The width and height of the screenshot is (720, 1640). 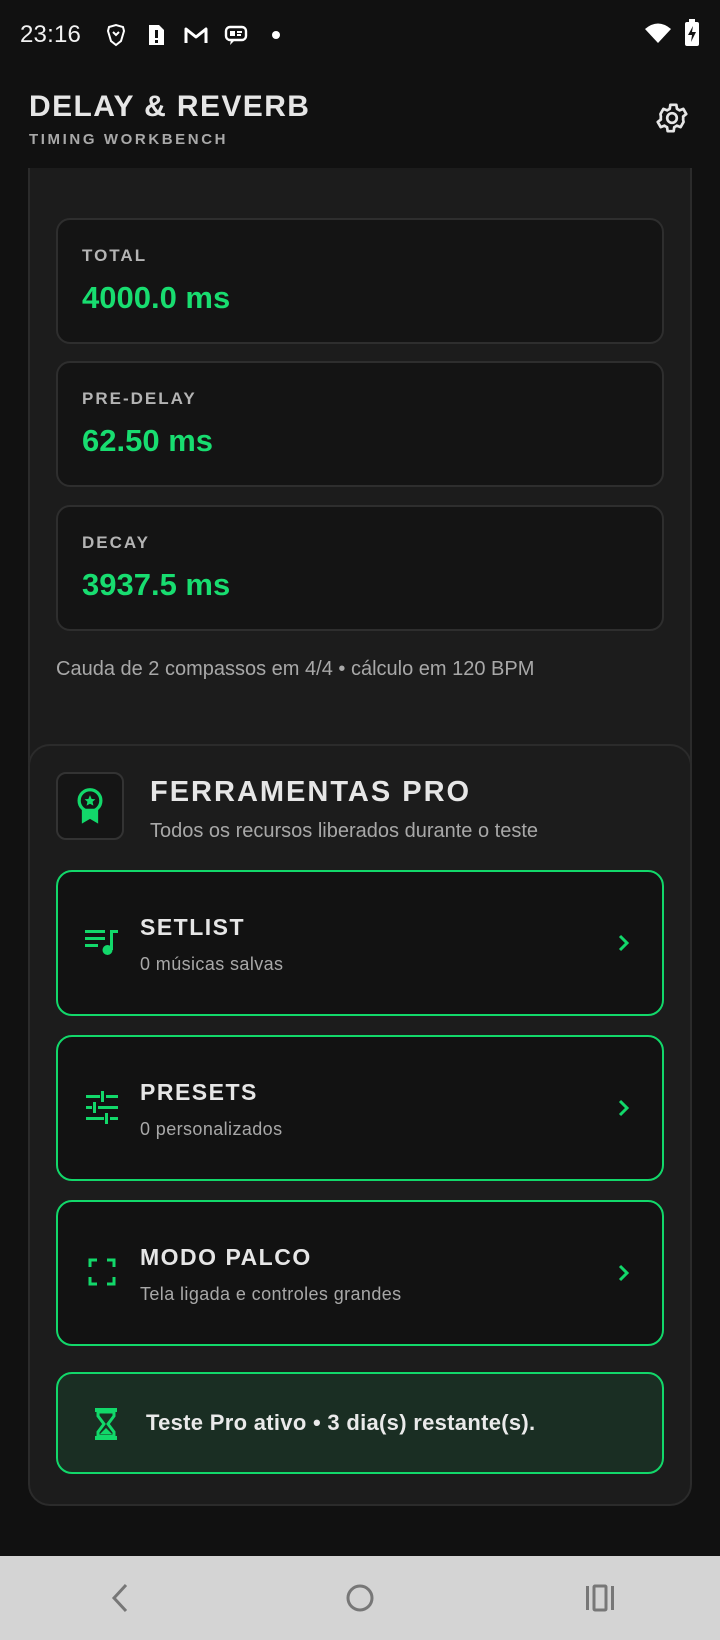 I want to click on tool-setlist-button: SETLIST 0 músicas salvas, so click(x=360, y=943).